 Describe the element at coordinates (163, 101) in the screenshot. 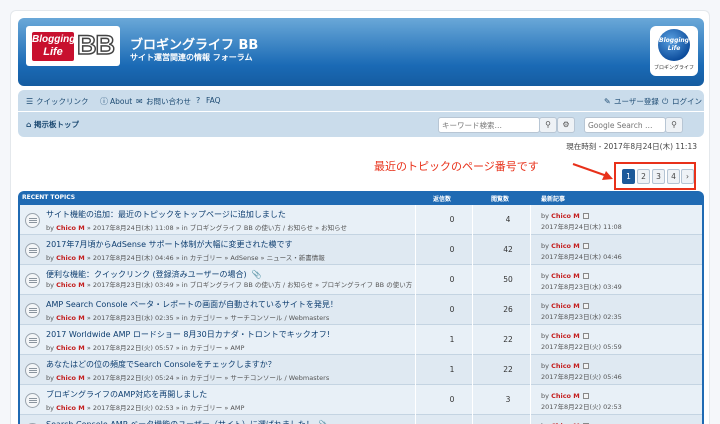

I see `nav-contact: ✉ お問い合わせ` at that location.